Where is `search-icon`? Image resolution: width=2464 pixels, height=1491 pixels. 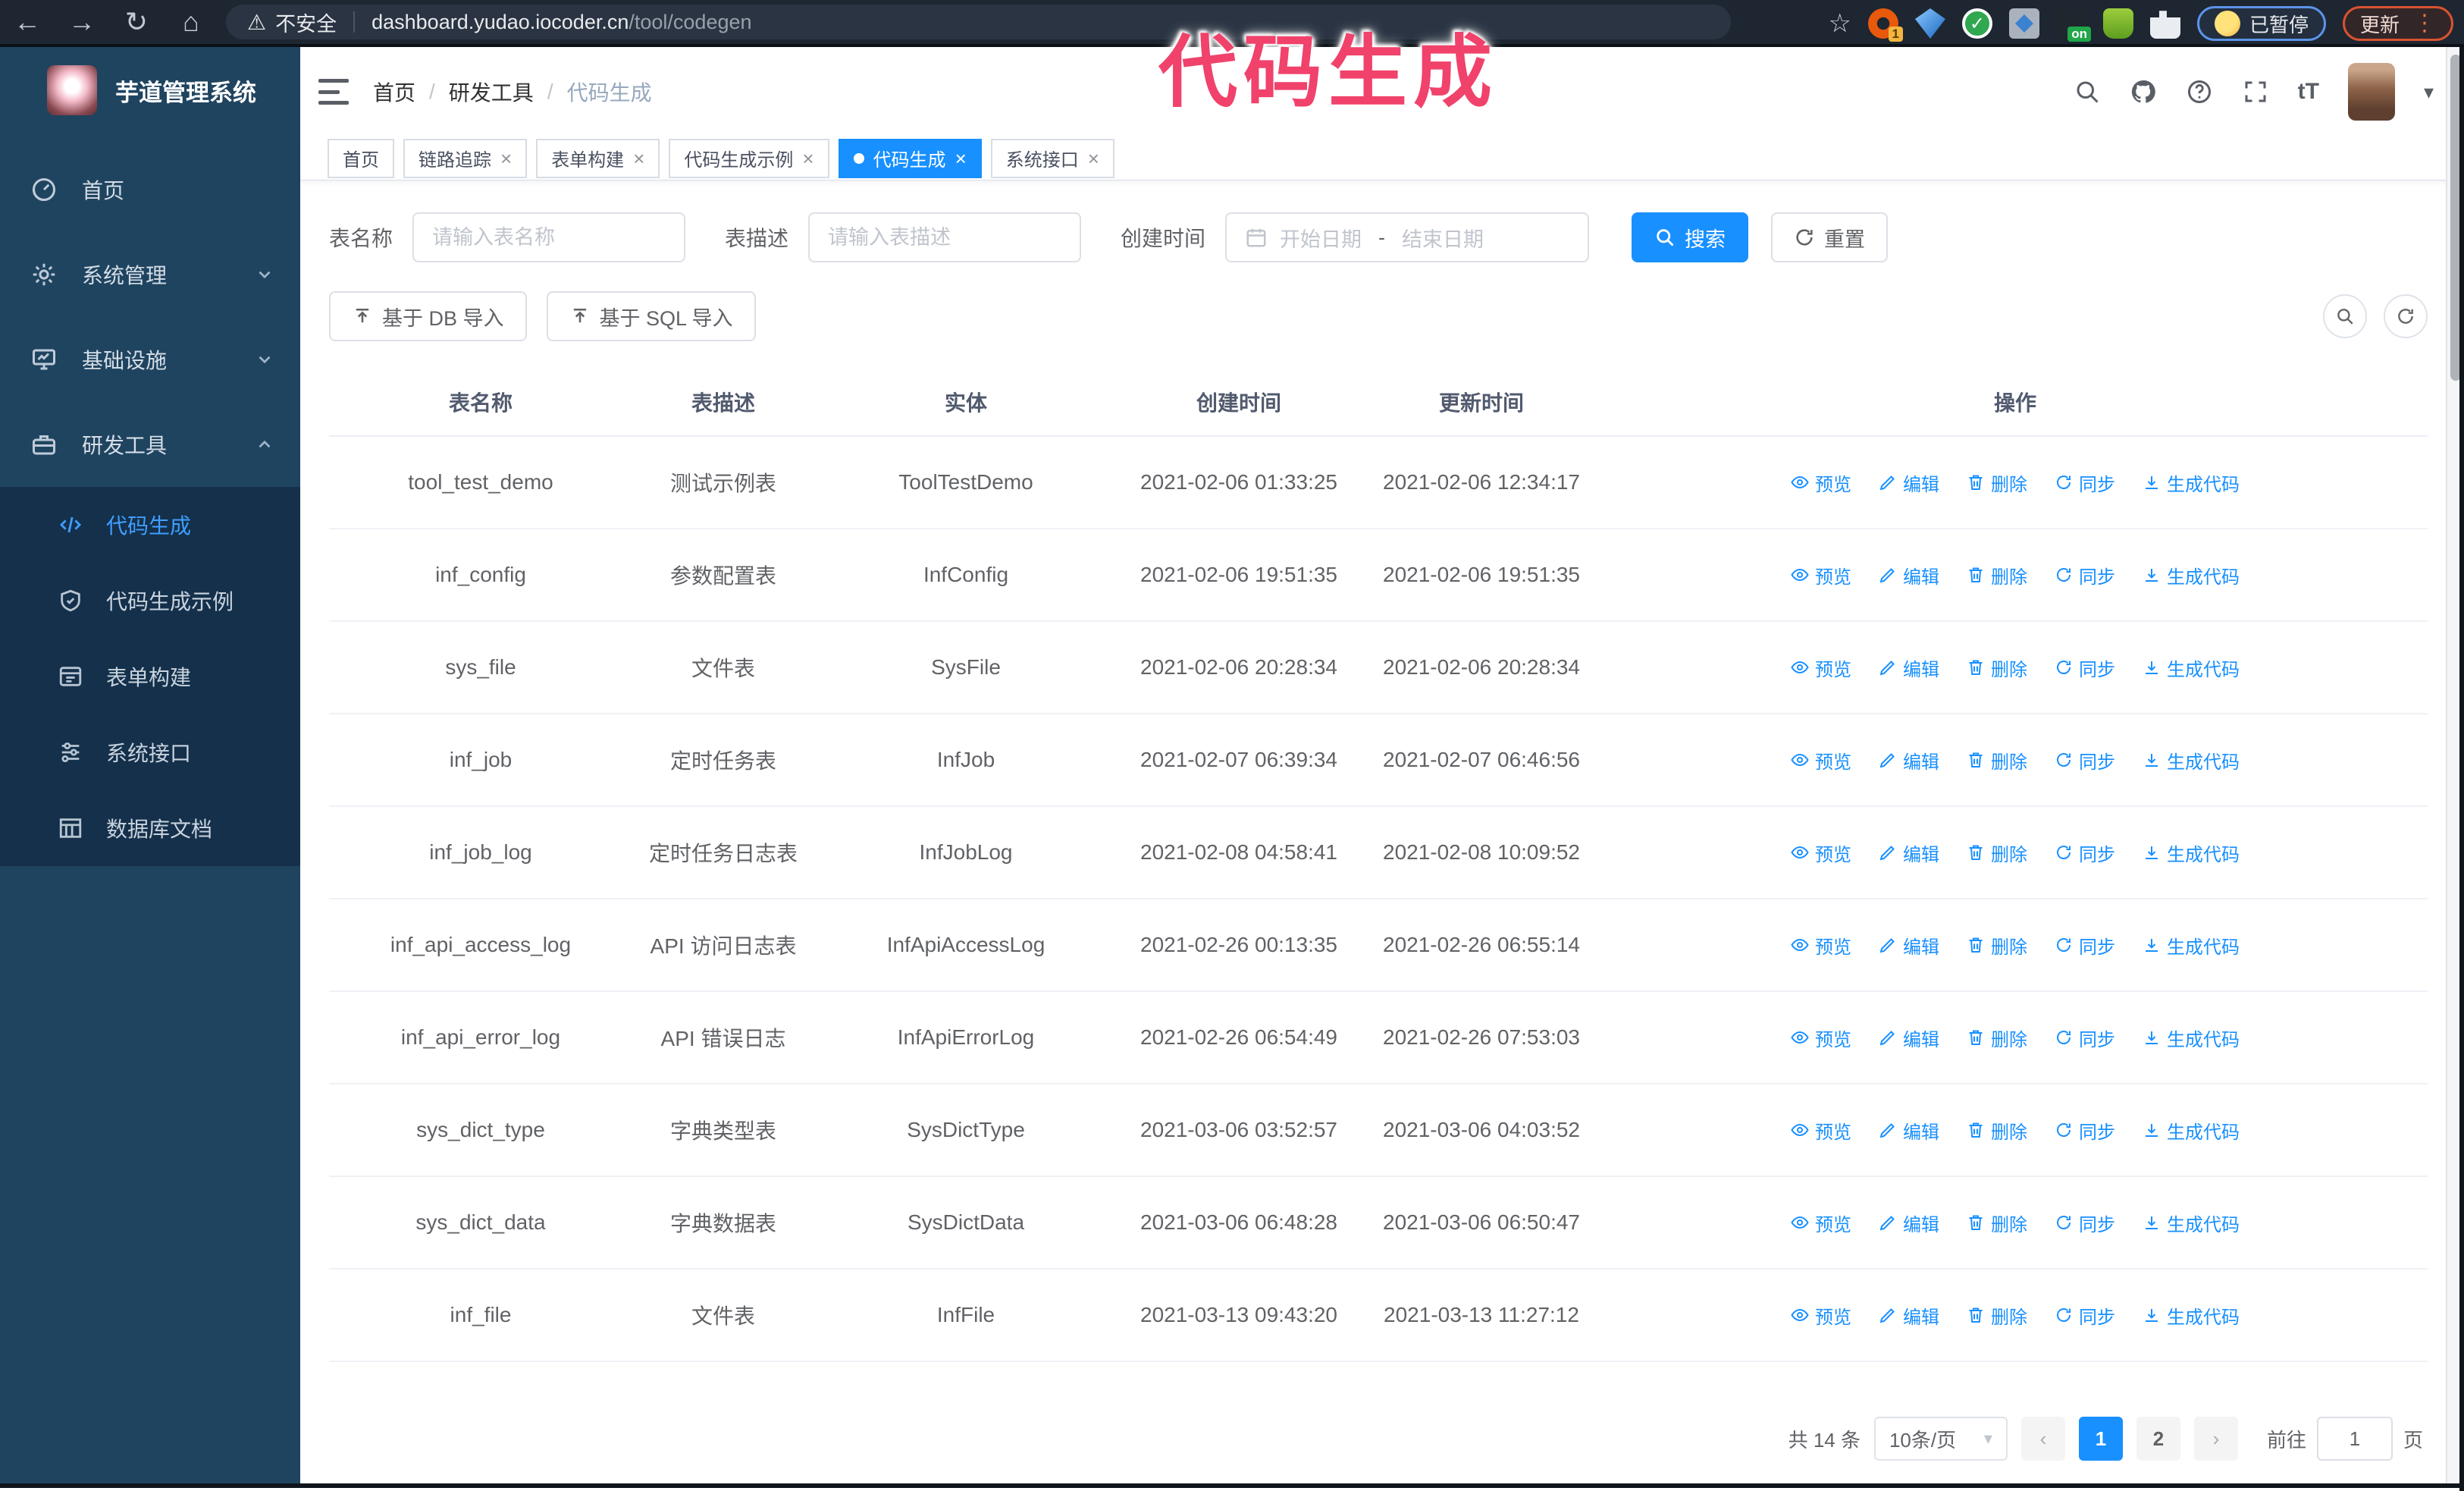
search-icon is located at coordinates (2087, 91).